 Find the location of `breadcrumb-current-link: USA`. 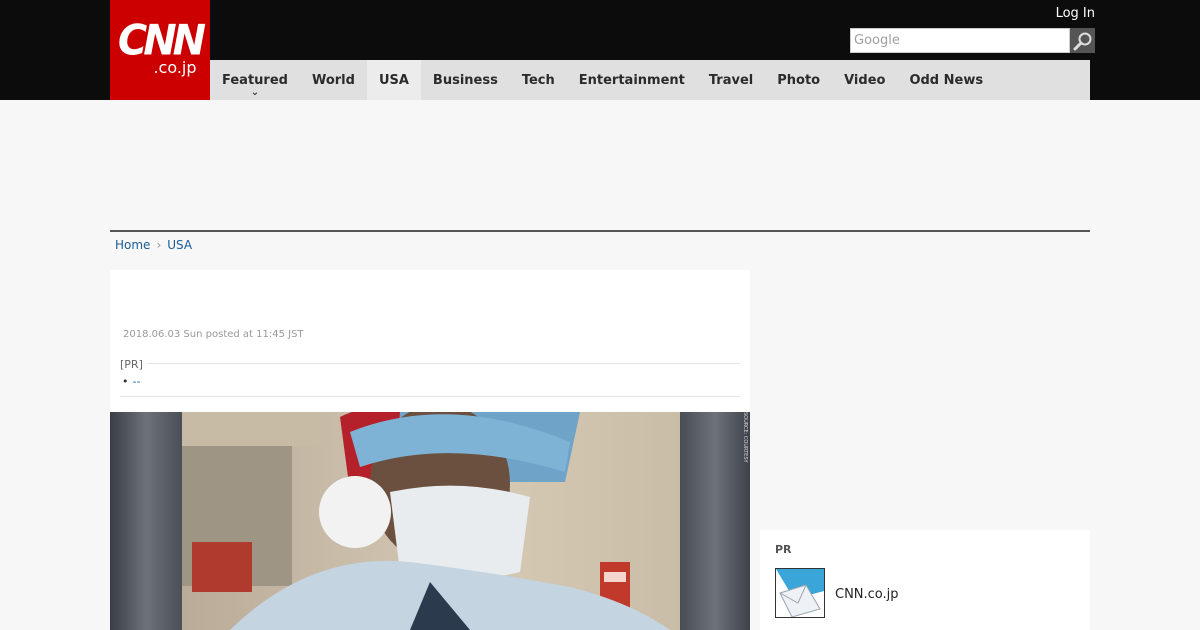

breadcrumb-current-link: USA is located at coordinates (179, 245).